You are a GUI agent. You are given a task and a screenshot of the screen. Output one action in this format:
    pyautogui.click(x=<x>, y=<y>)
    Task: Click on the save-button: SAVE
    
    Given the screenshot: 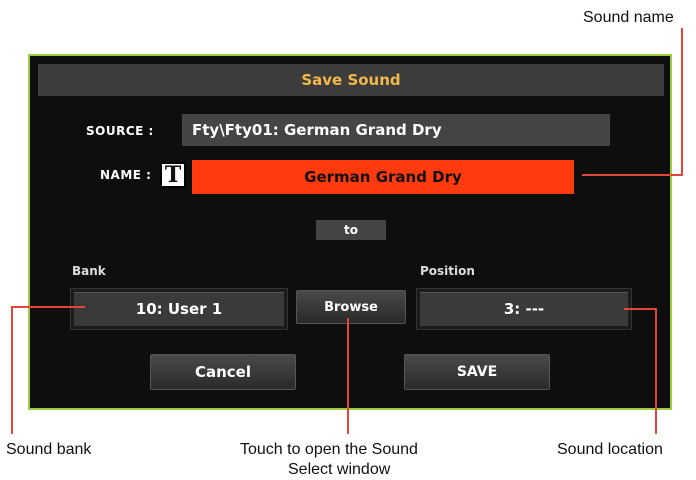 What is the action you would take?
    pyautogui.click(x=477, y=372)
    